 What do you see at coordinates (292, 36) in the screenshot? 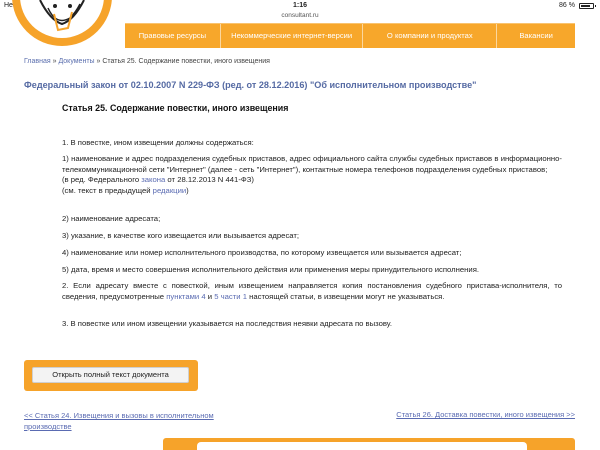
I see `menu-item-noncommercial: Некоммерческие интернет-версии` at bounding box center [292, 36].